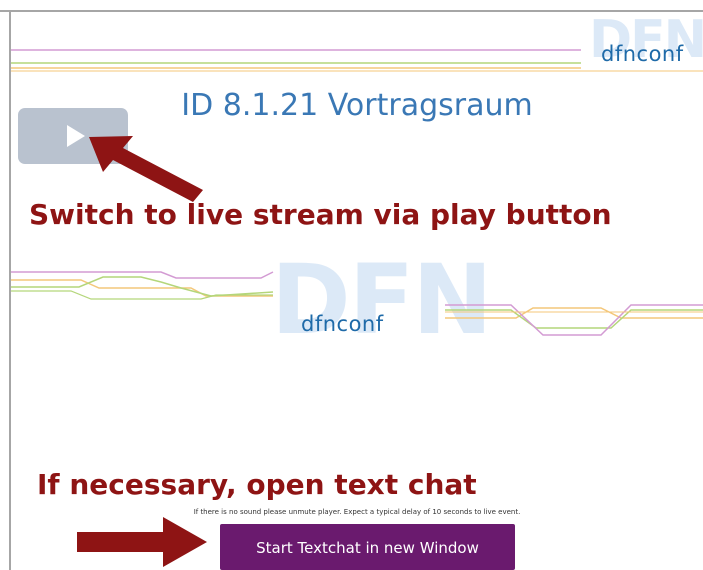  Describe the element at coordinates (142, 542) in the screenshot. I see `arrow-to-chat-button` at that location.